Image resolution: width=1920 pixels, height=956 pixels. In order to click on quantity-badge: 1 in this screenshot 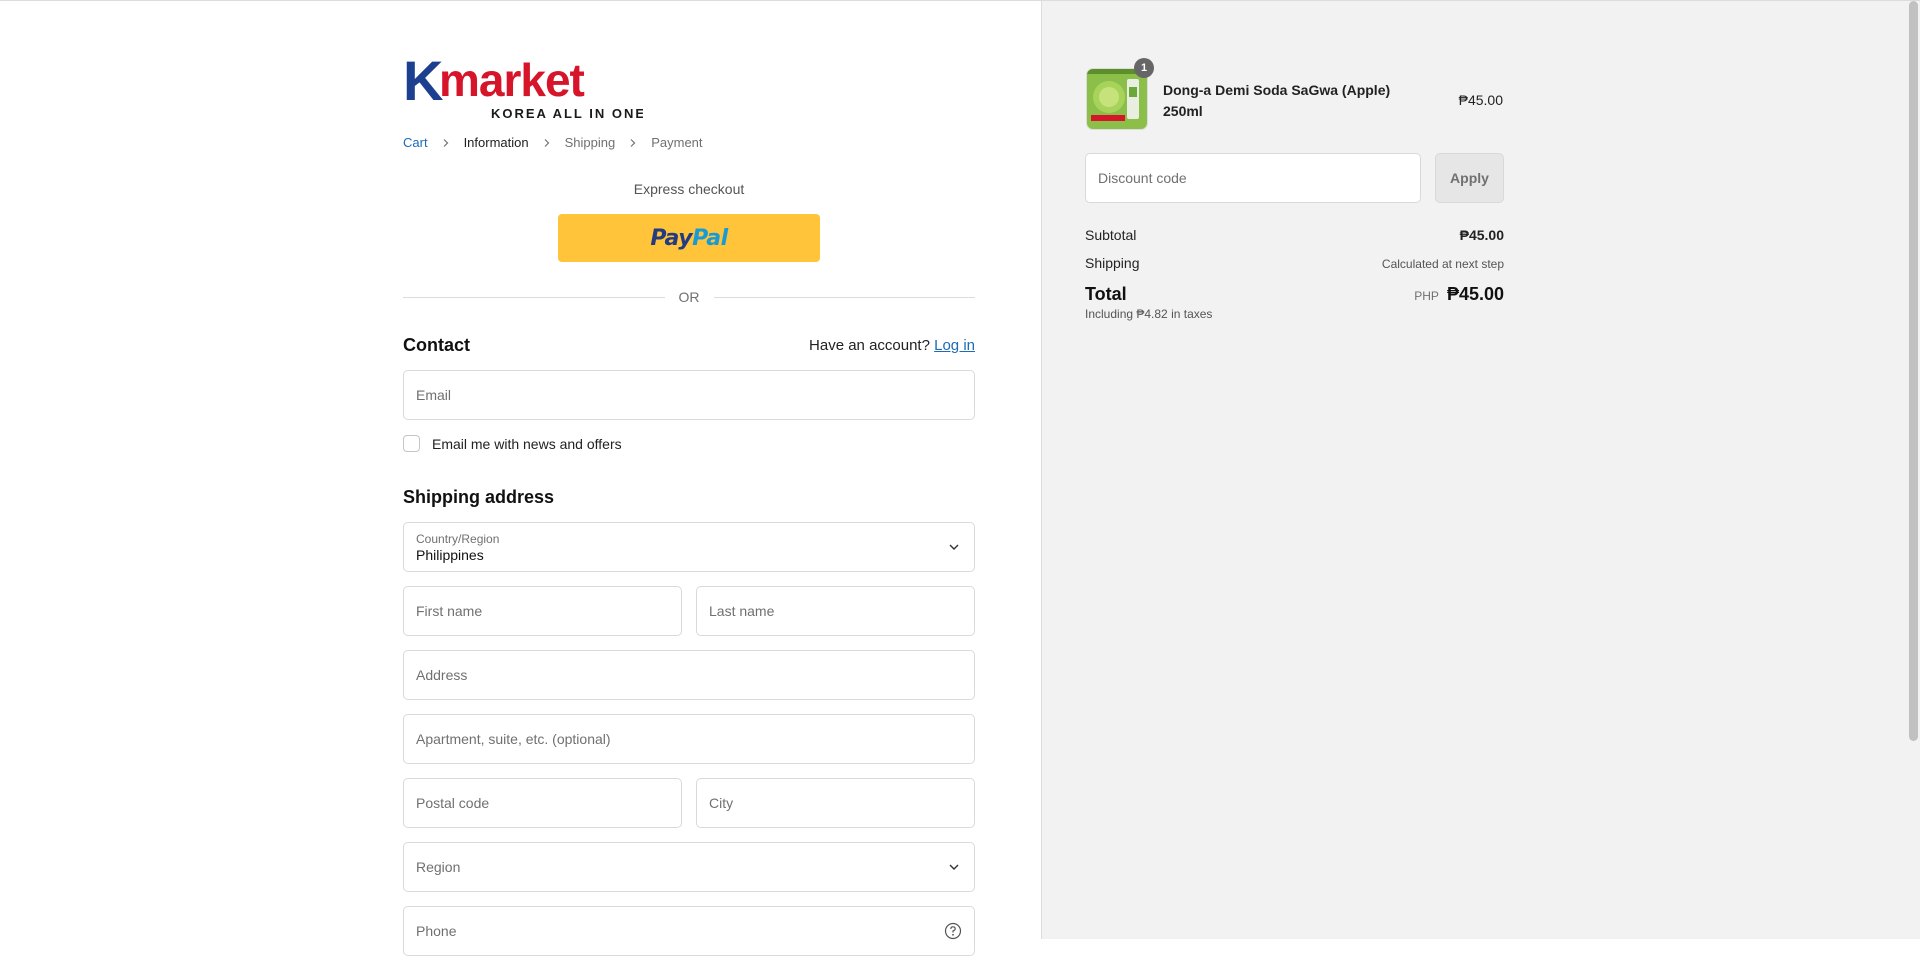, I will do `click(1144, 68)`.